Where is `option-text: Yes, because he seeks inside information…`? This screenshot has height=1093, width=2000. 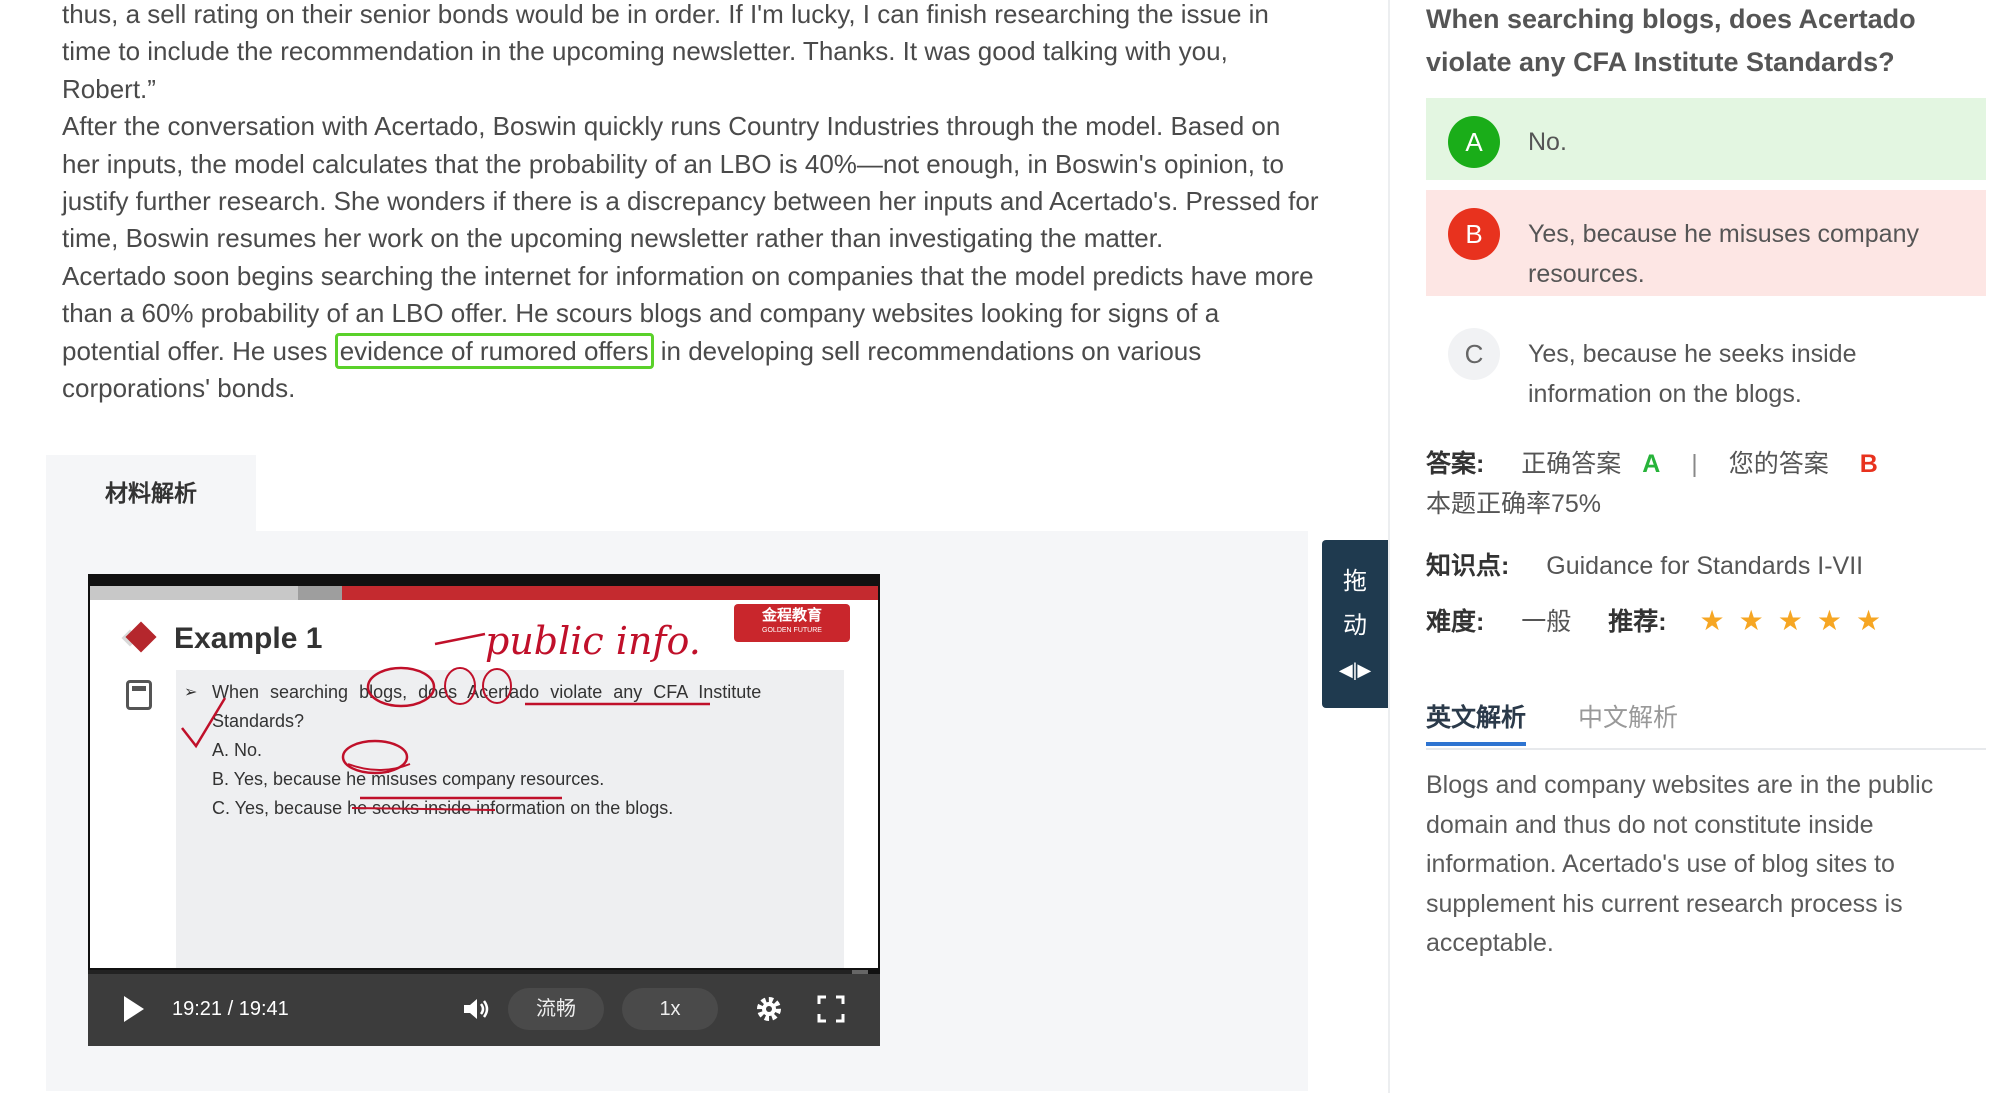
option-text: Yes, because he seeks inside information… is located at coordinates (1692, 374).